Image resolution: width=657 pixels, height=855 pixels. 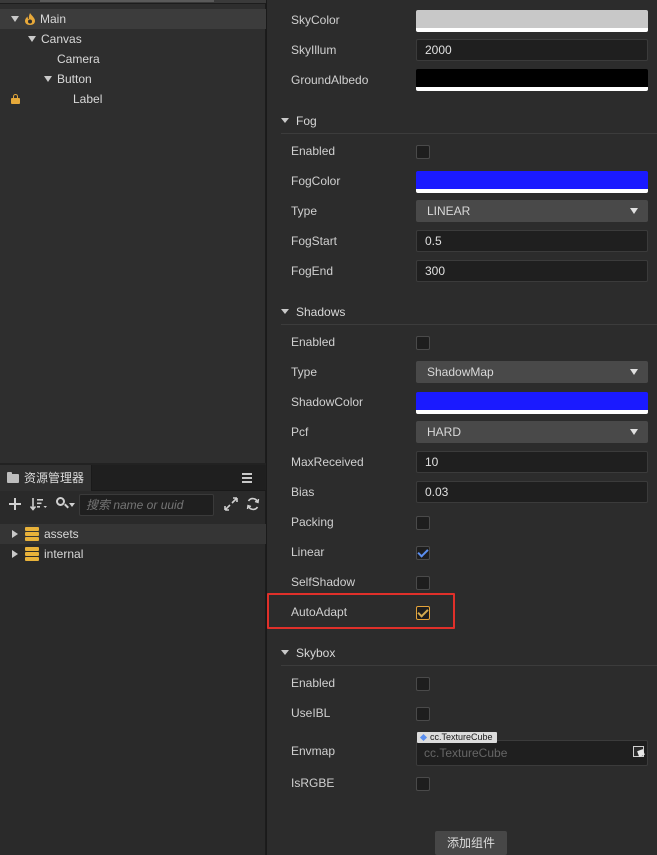 What do you see at coordinates (61, 534) in the screenshot?
I see `asset-label: assets` at bounding box center [61, 534].